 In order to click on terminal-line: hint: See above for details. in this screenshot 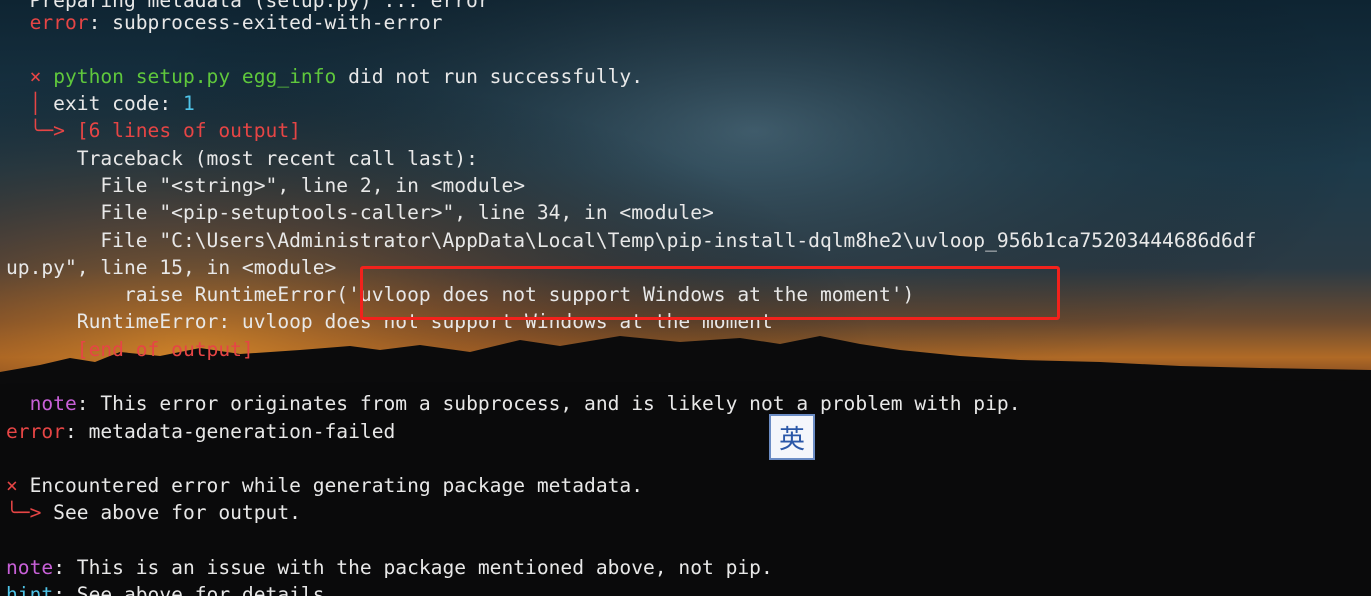, I will do `click(171, 588)`.